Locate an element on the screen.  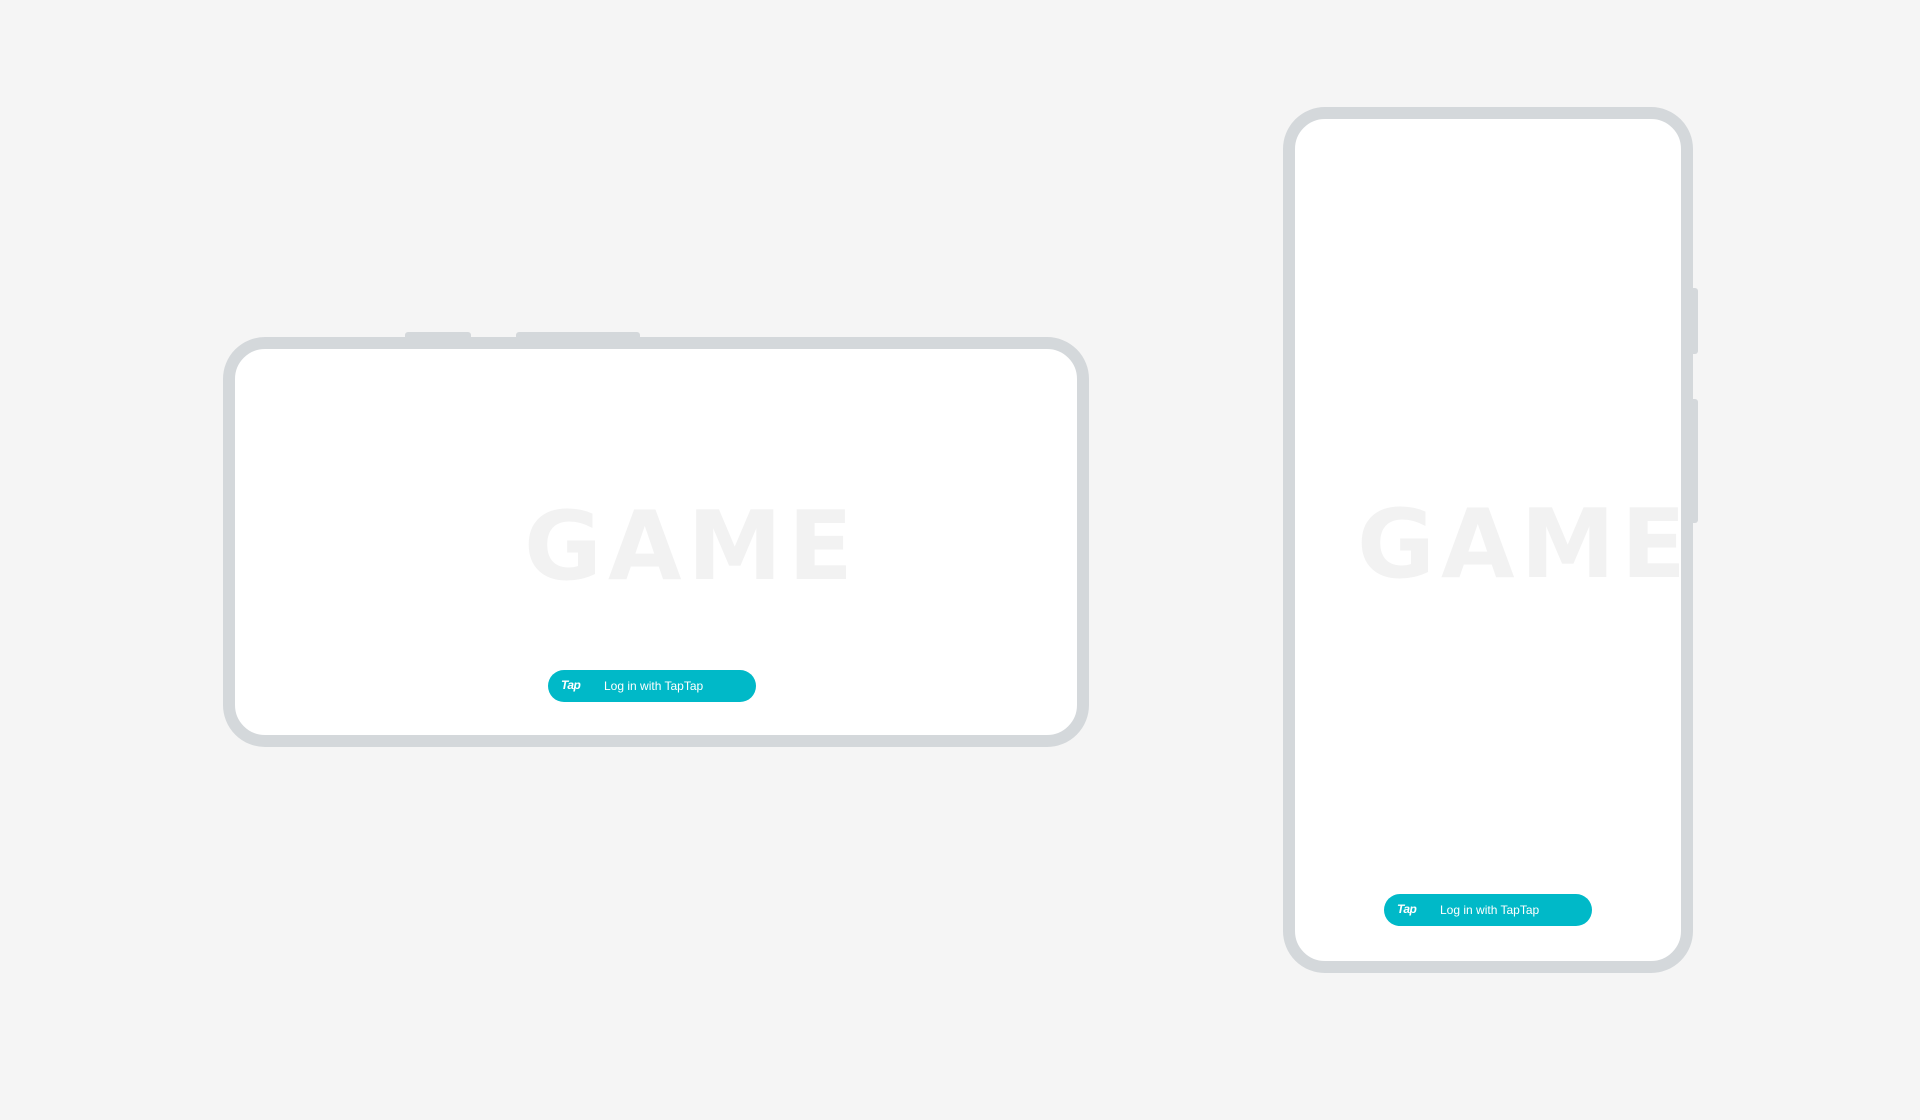
landscape-game-title: GAME is located at coordinates (691, 547).